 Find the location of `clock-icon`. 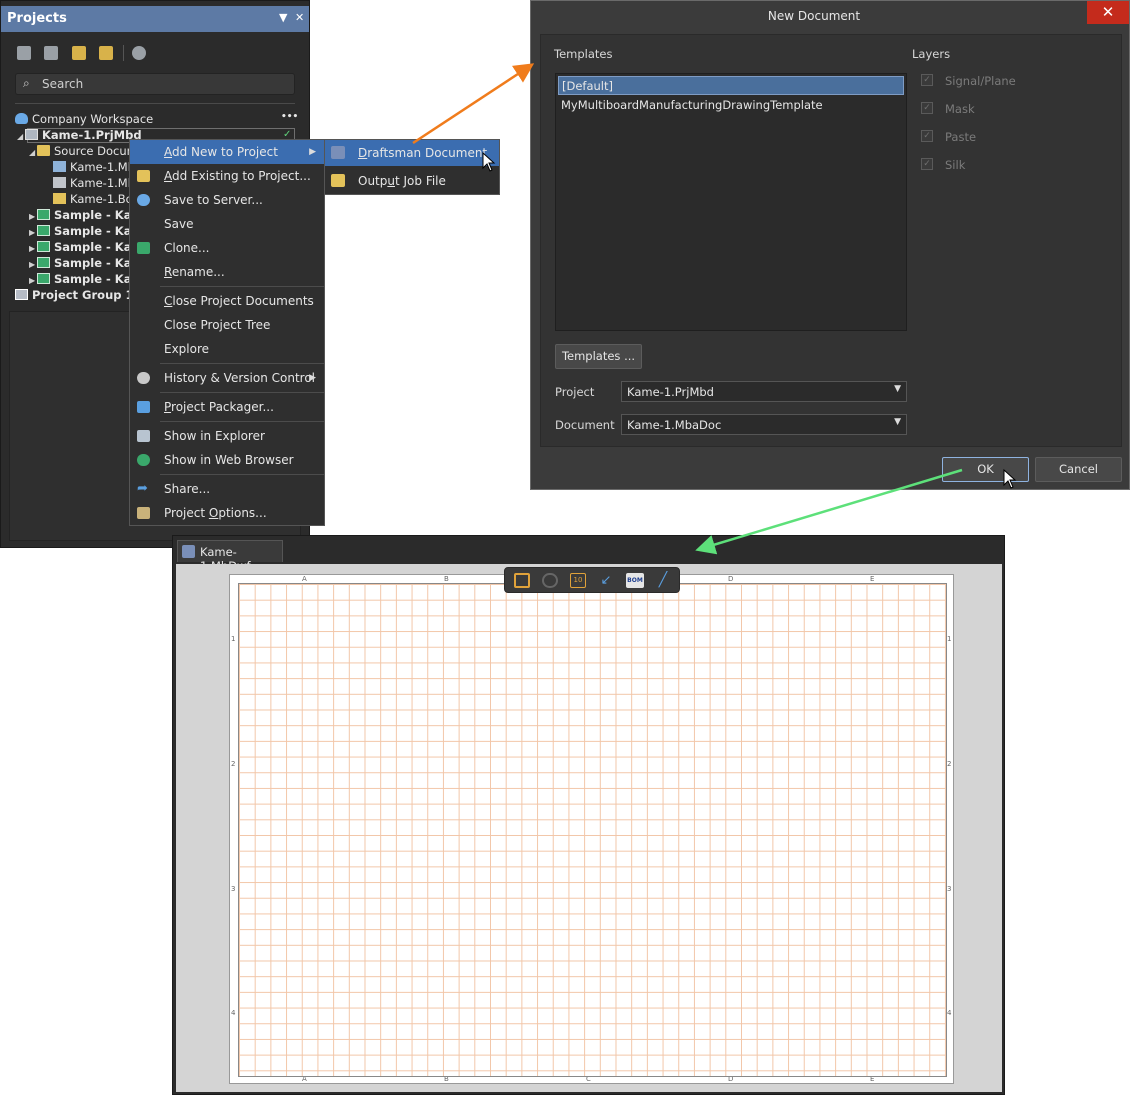

clock-icon is located at coordinates (143, 378).